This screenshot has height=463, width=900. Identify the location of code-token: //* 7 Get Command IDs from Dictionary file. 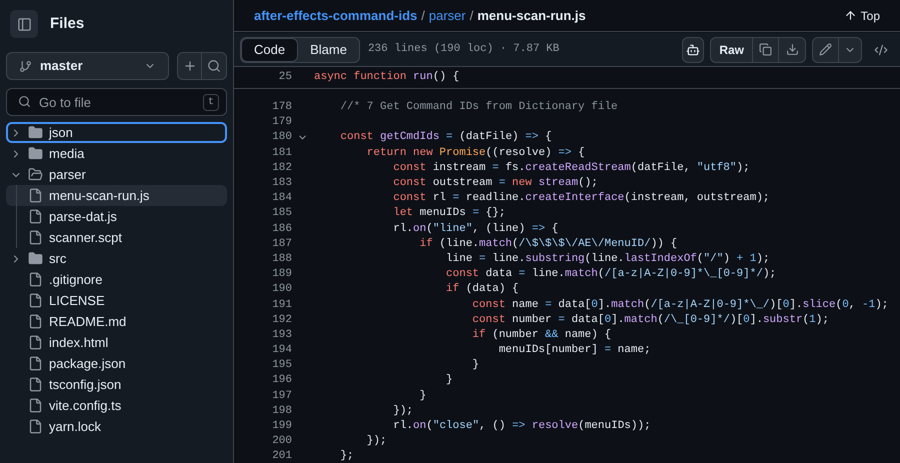
(478, 107).